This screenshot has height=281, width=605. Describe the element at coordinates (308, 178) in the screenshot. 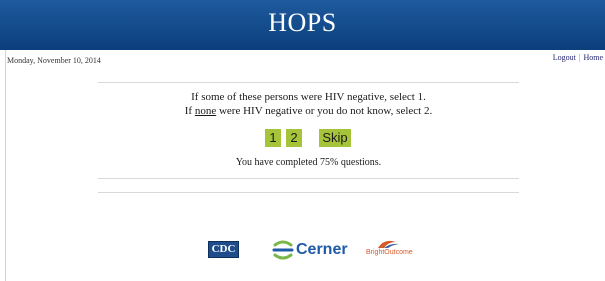

I see `divider-middle` at that location.